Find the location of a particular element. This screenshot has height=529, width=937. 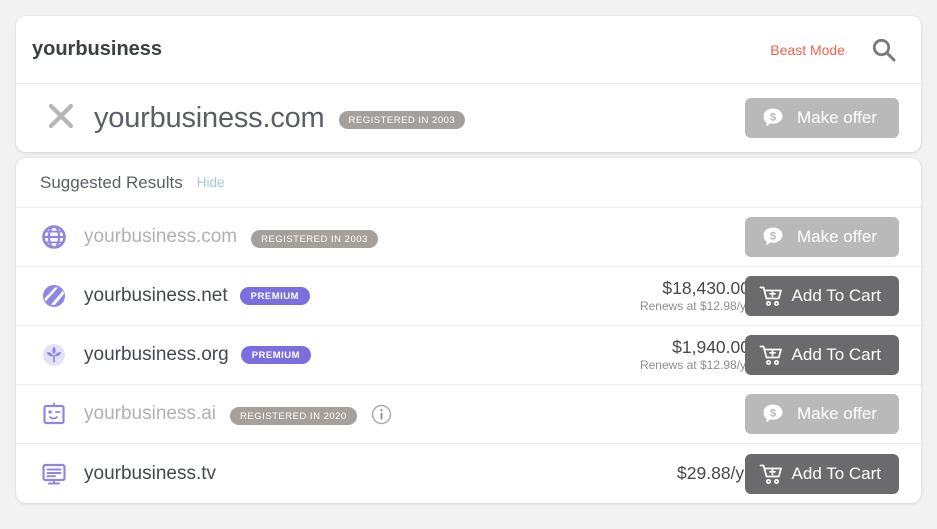

list-item: yourbusiness.tv $29.88/yr Add To Cart is located at coordinates (468, 473).